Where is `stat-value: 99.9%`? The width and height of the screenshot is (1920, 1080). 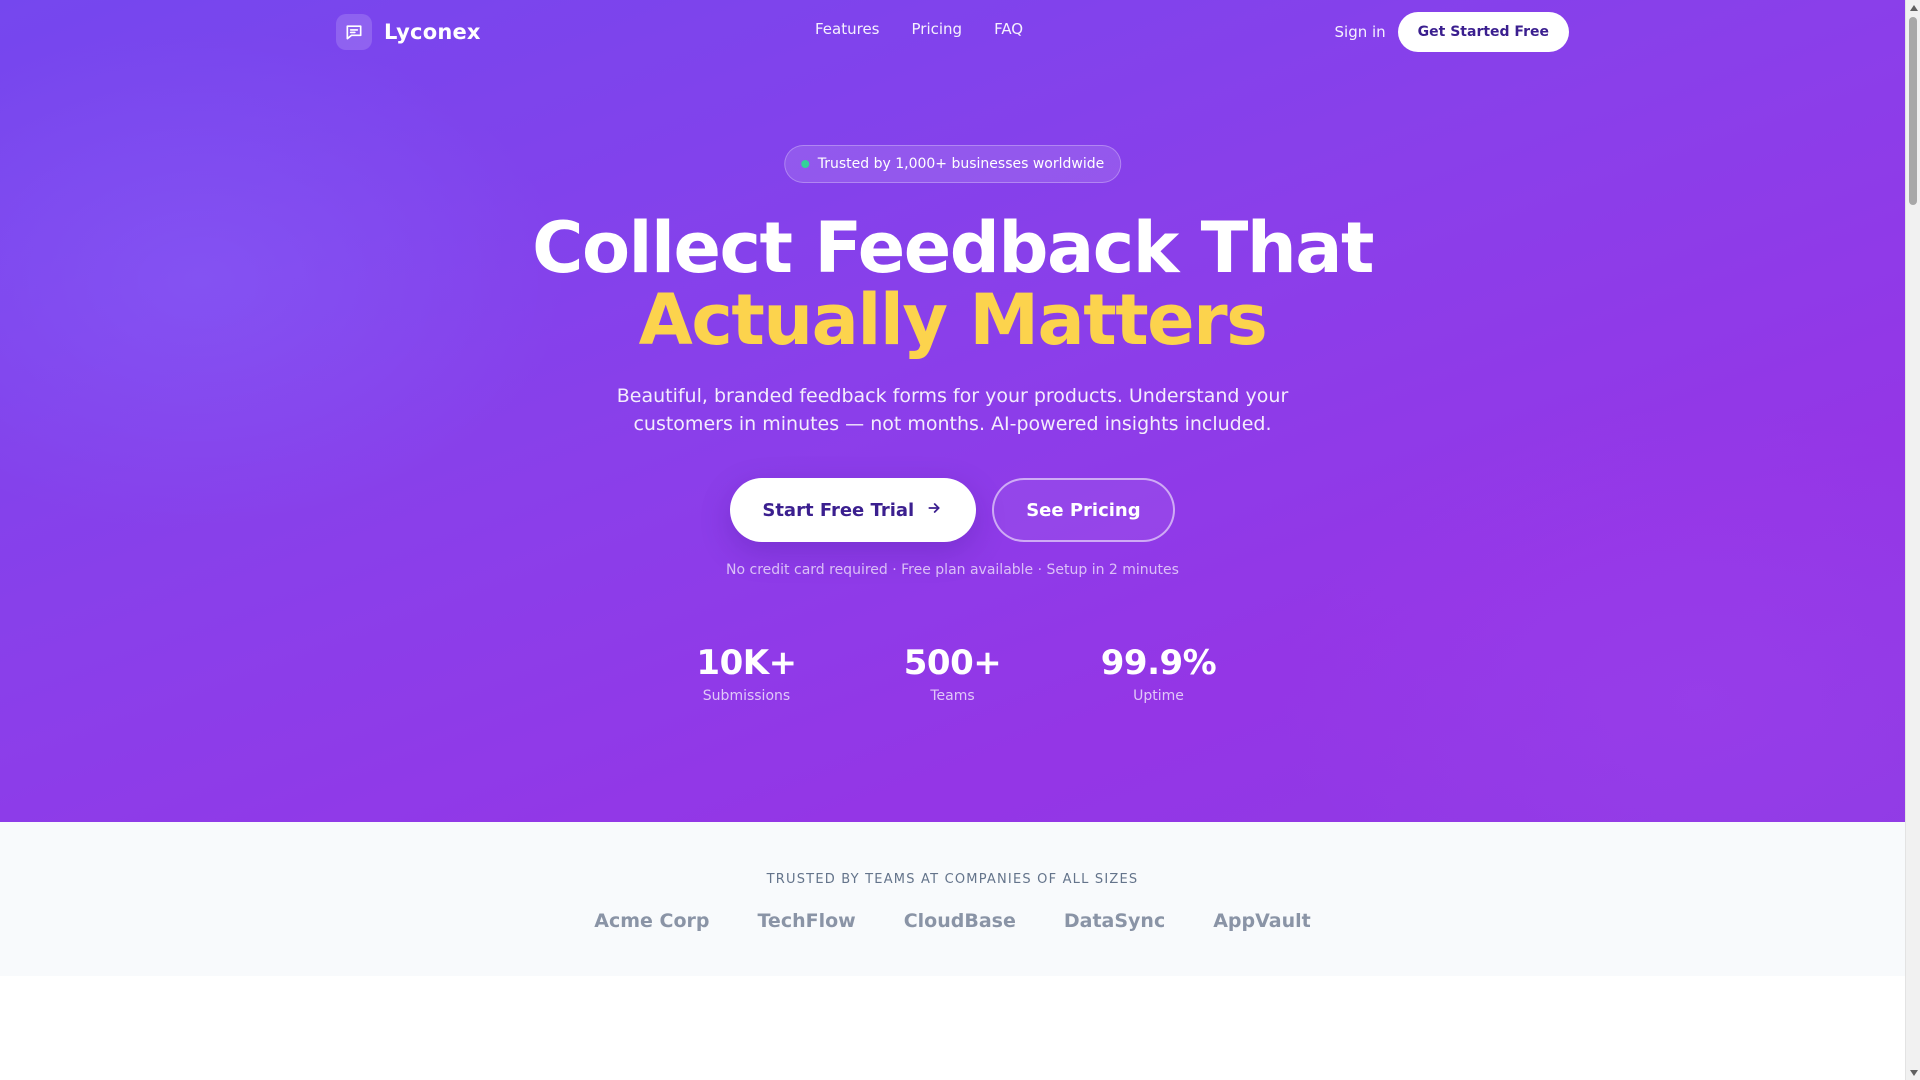 stat-value: 99.9% is located at coordinates (1158, 663).